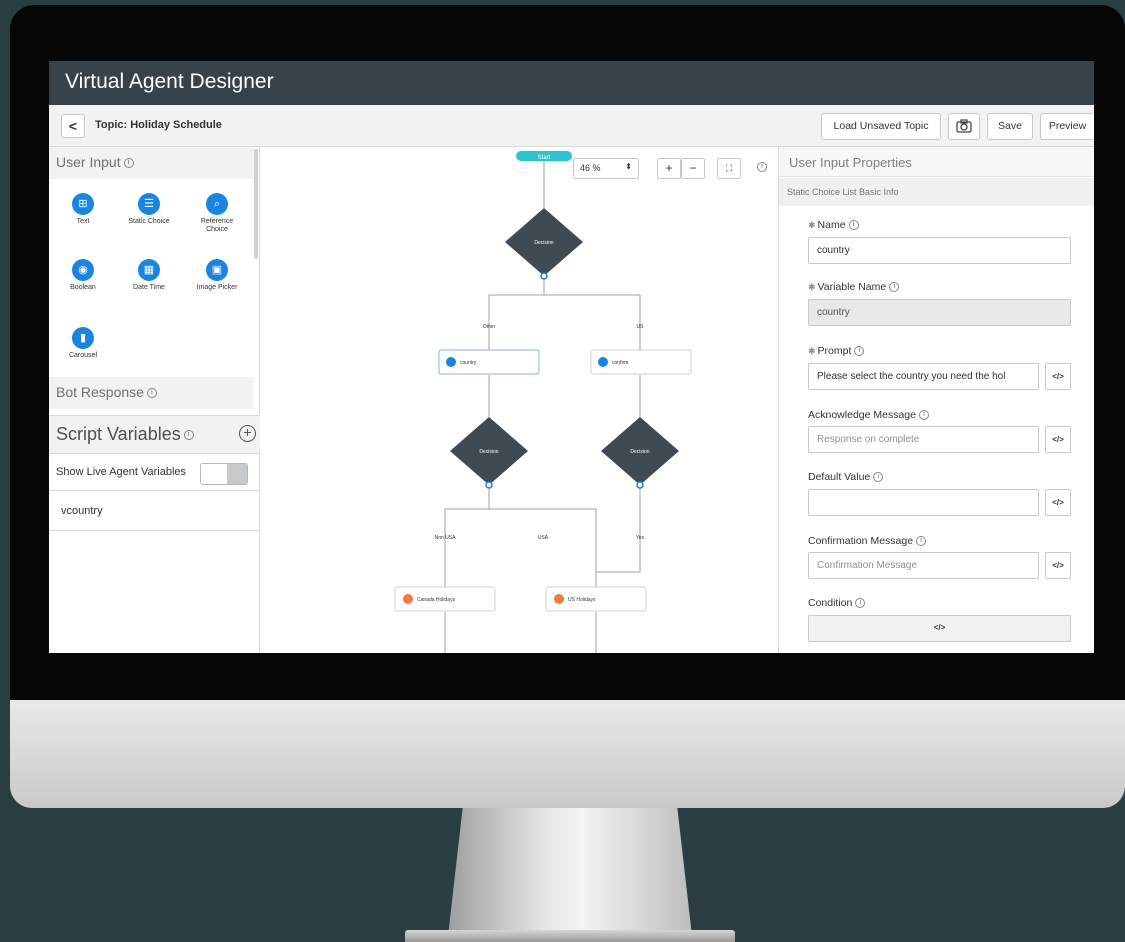 Image resolution: width=1125 pixels, height=942 pixels. I want to click on start-label: Start, so click(544, 158).